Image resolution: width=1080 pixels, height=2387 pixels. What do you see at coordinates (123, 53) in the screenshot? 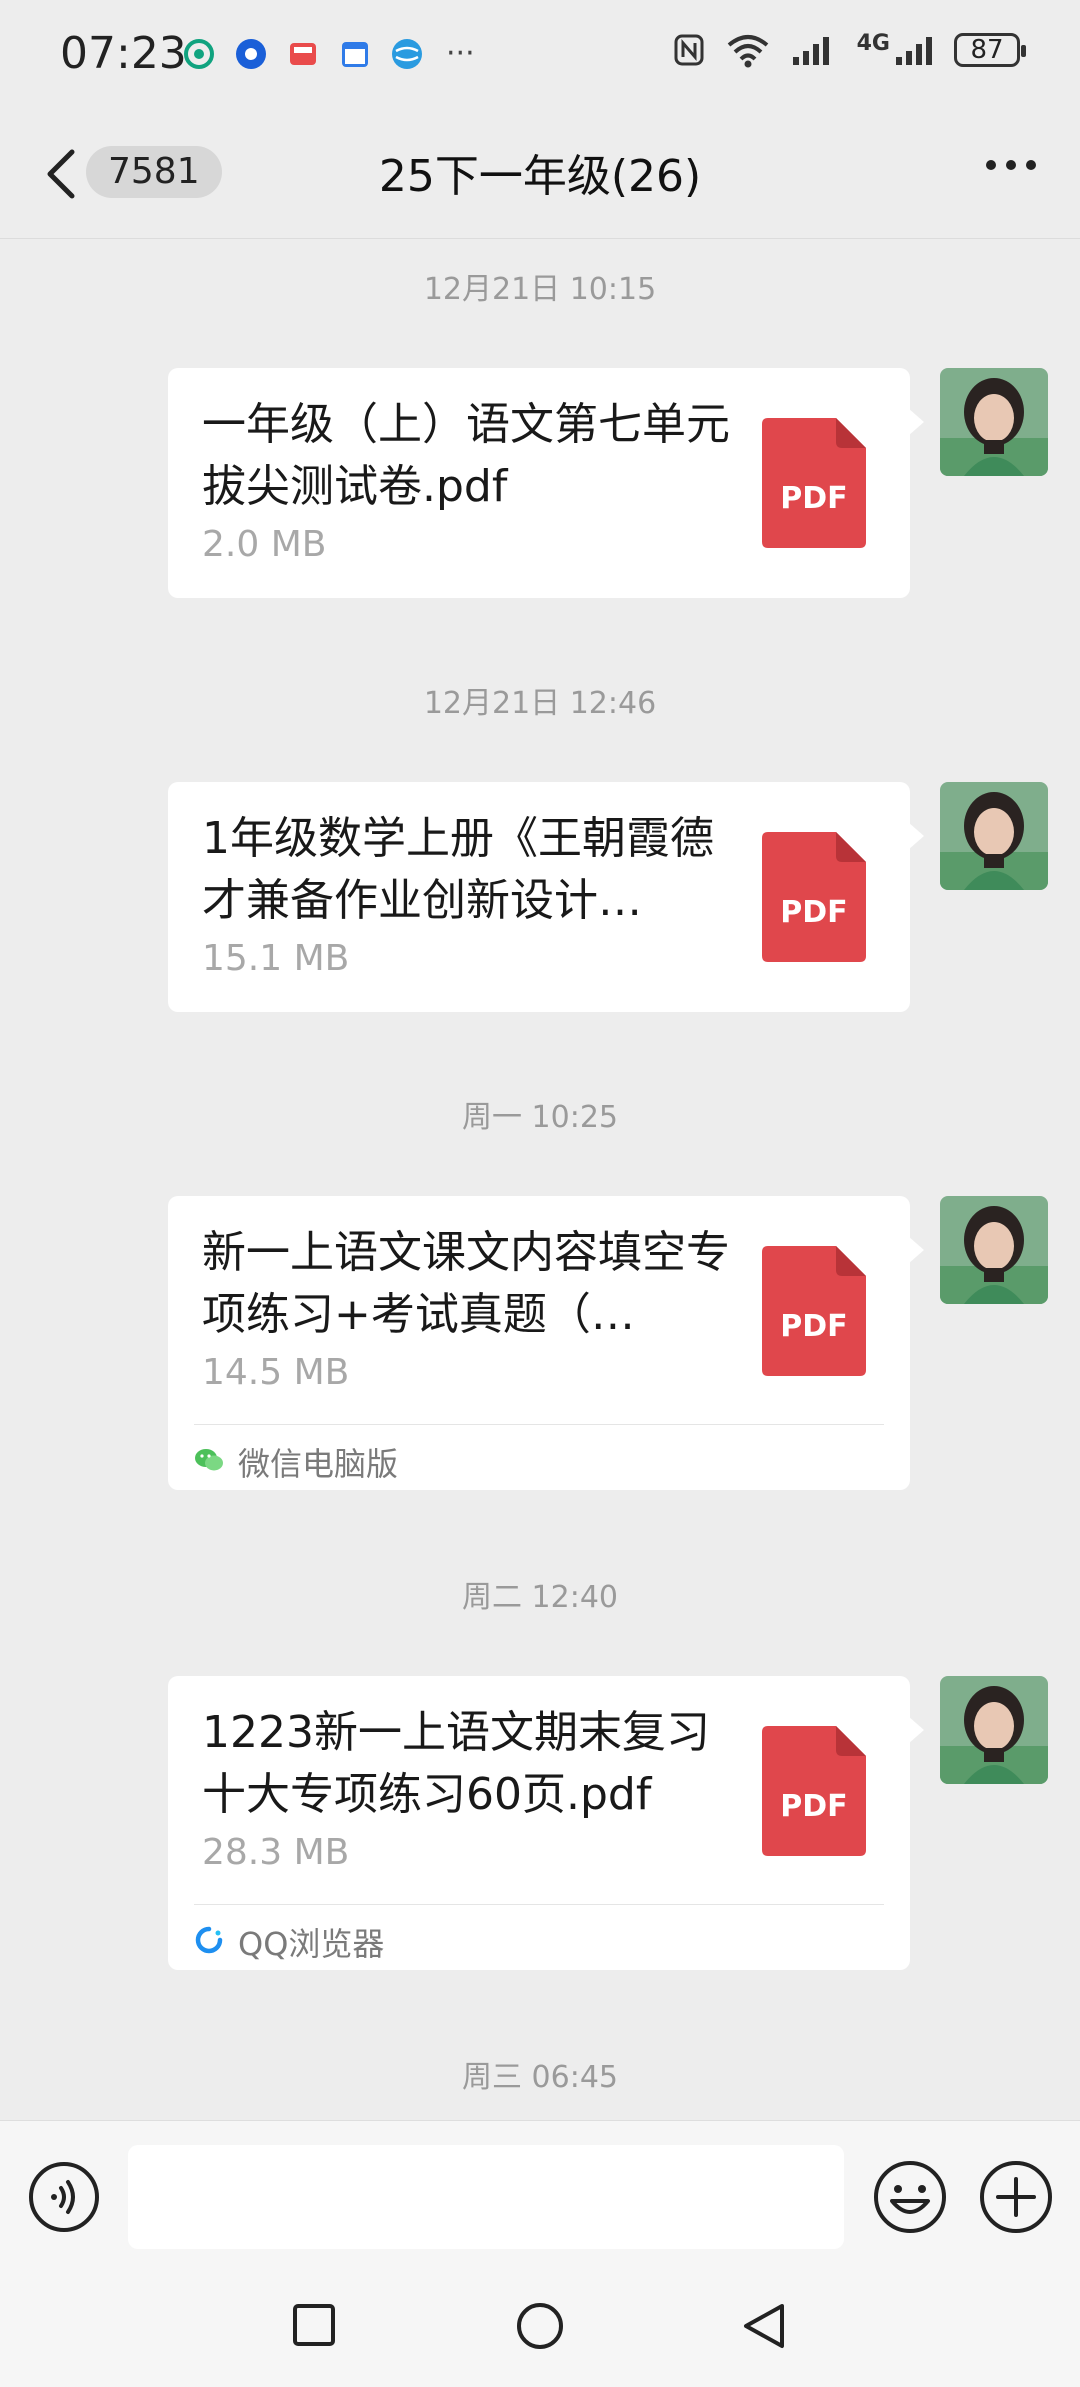
I see `status-time: 07:23` at bounding box center [123, 53].